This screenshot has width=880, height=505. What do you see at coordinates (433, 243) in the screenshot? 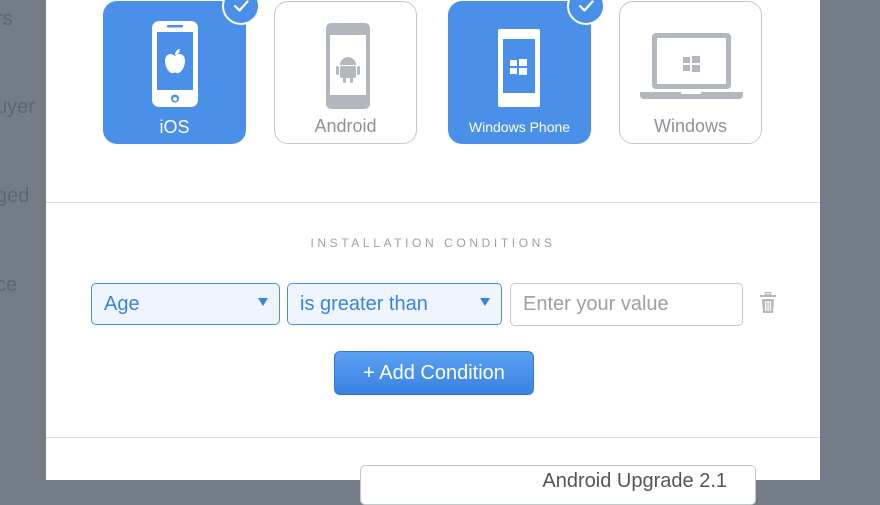
I see `installation-conditions-title: INSTALLATION CONDITIONS` at bounding box center [433, 243].